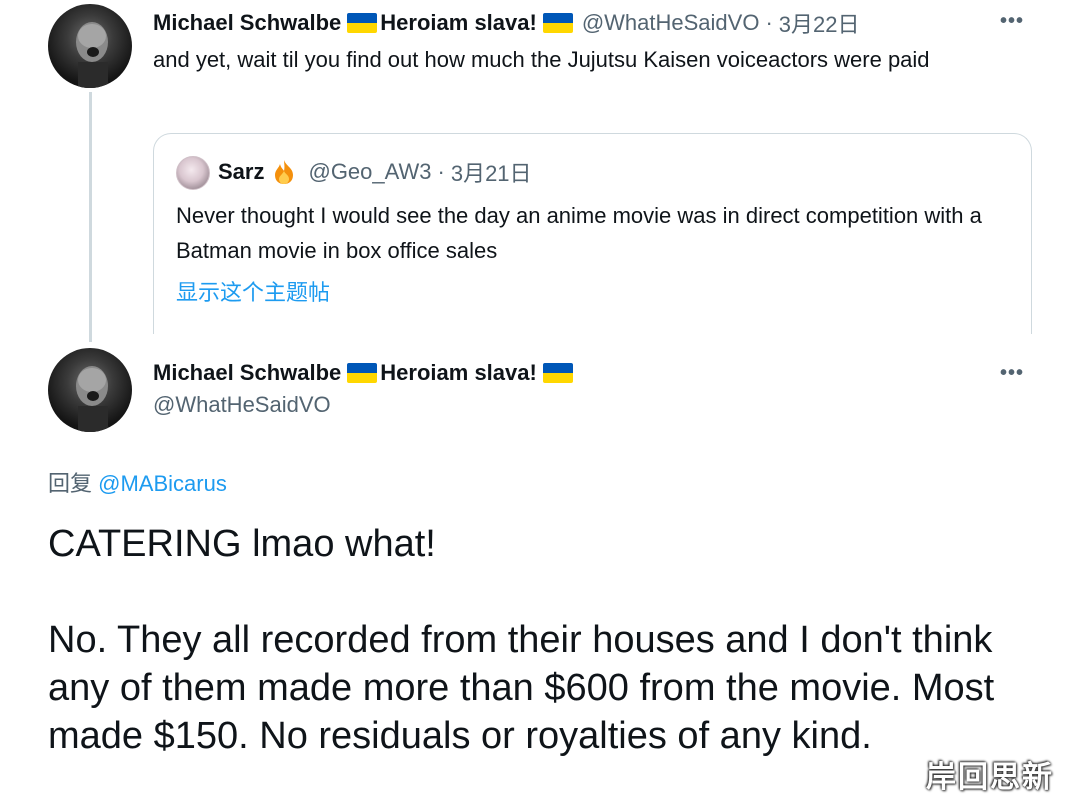 This screenshot has width=1080, height=810. Describe the element at coordinates (491, 173) in the screenshot. I see `quoted-date: 3月21日` at that location.